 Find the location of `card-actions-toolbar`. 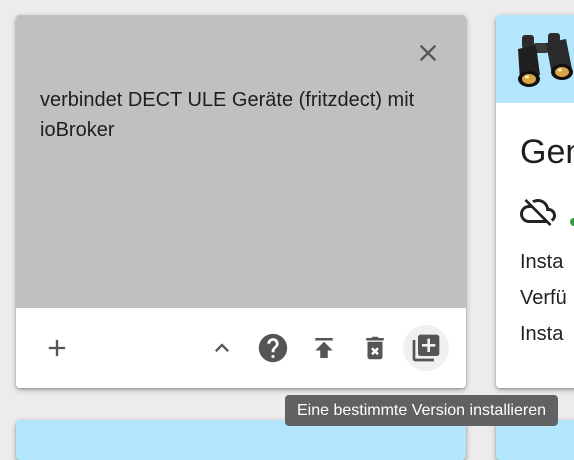

card-actions-toolbar is located at coordinates (241, 348).